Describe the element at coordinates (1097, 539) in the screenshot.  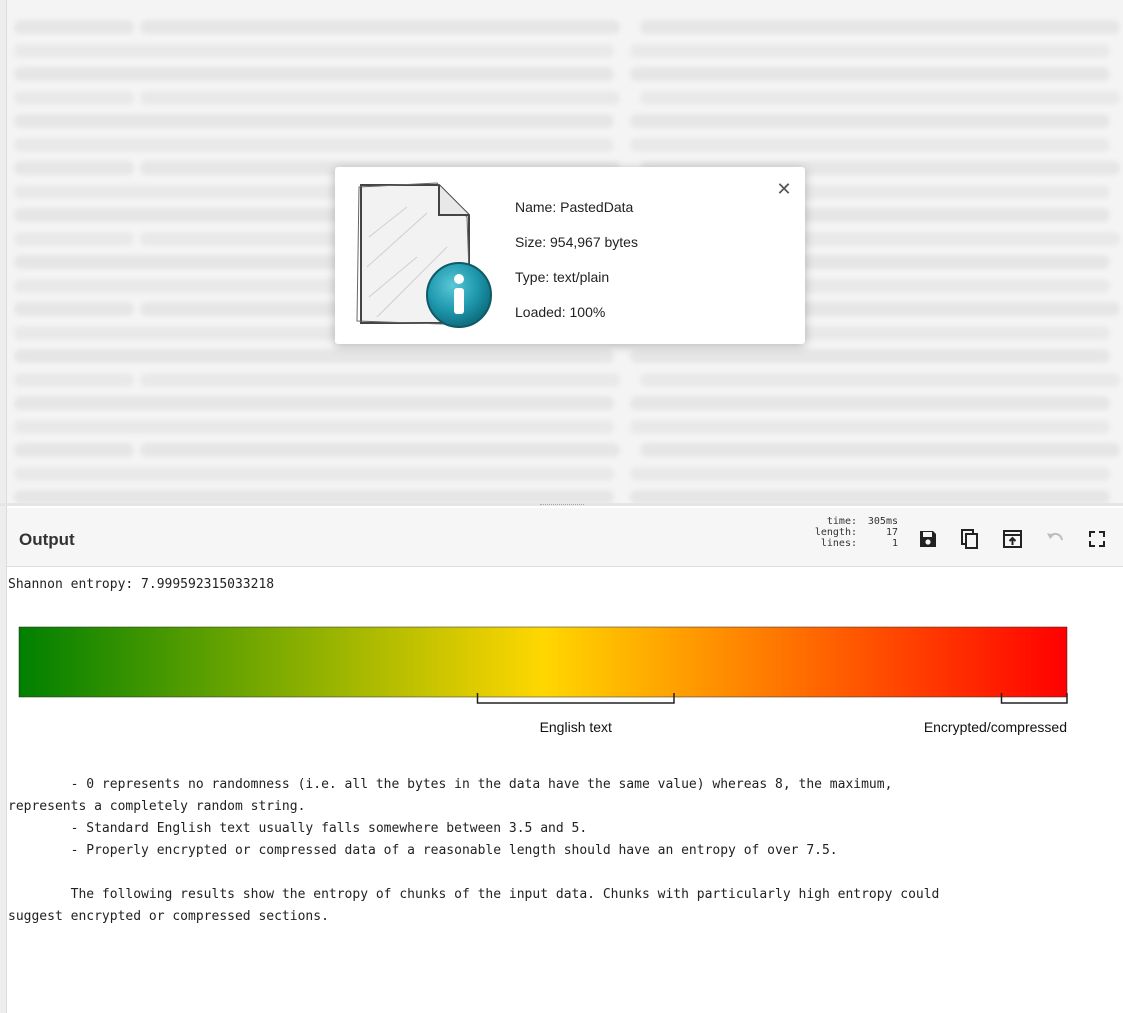
I see `maximise-icon` at that location.